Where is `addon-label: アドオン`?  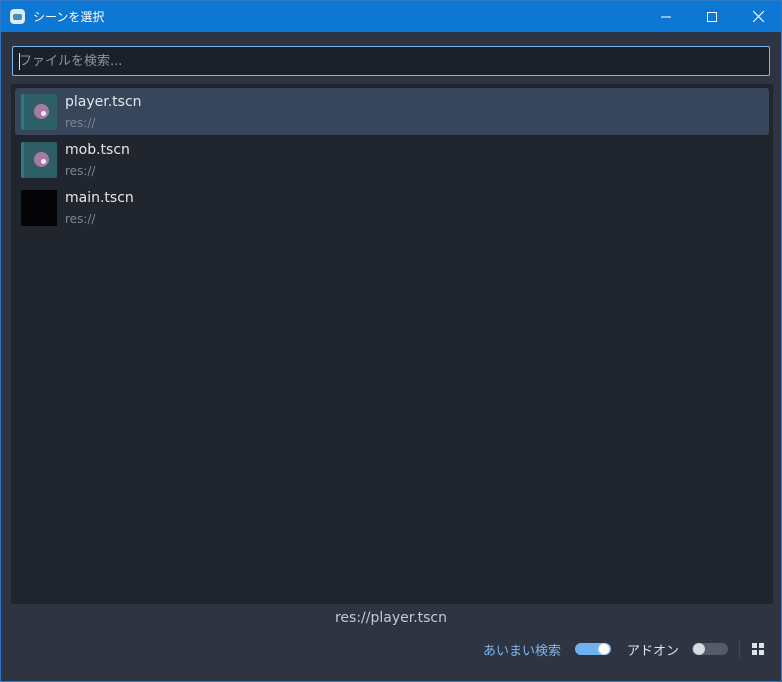 addon-label: アドオン is located at coordinates (653, 649).